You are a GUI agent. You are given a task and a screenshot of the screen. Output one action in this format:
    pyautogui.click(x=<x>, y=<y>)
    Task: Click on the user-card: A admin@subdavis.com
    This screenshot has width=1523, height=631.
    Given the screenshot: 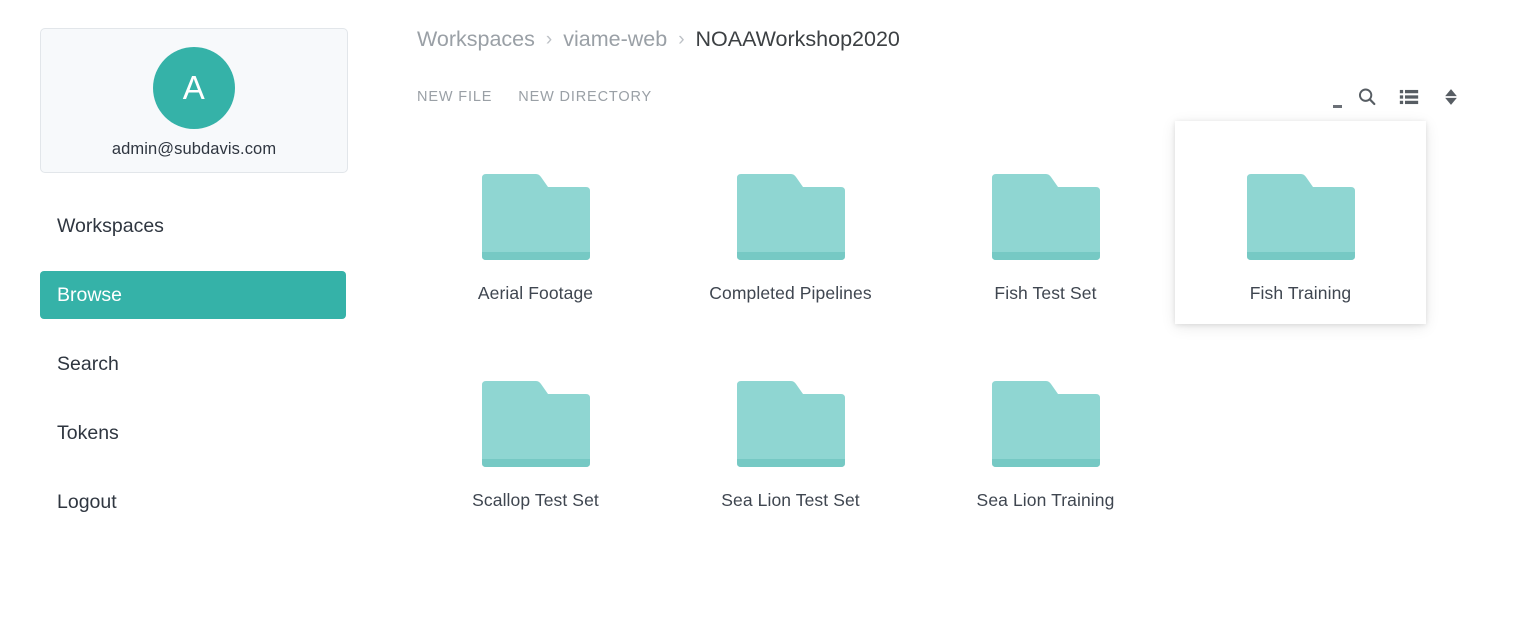 What is the action you would take?
    pyautogui.click(x=194, y=100)
    